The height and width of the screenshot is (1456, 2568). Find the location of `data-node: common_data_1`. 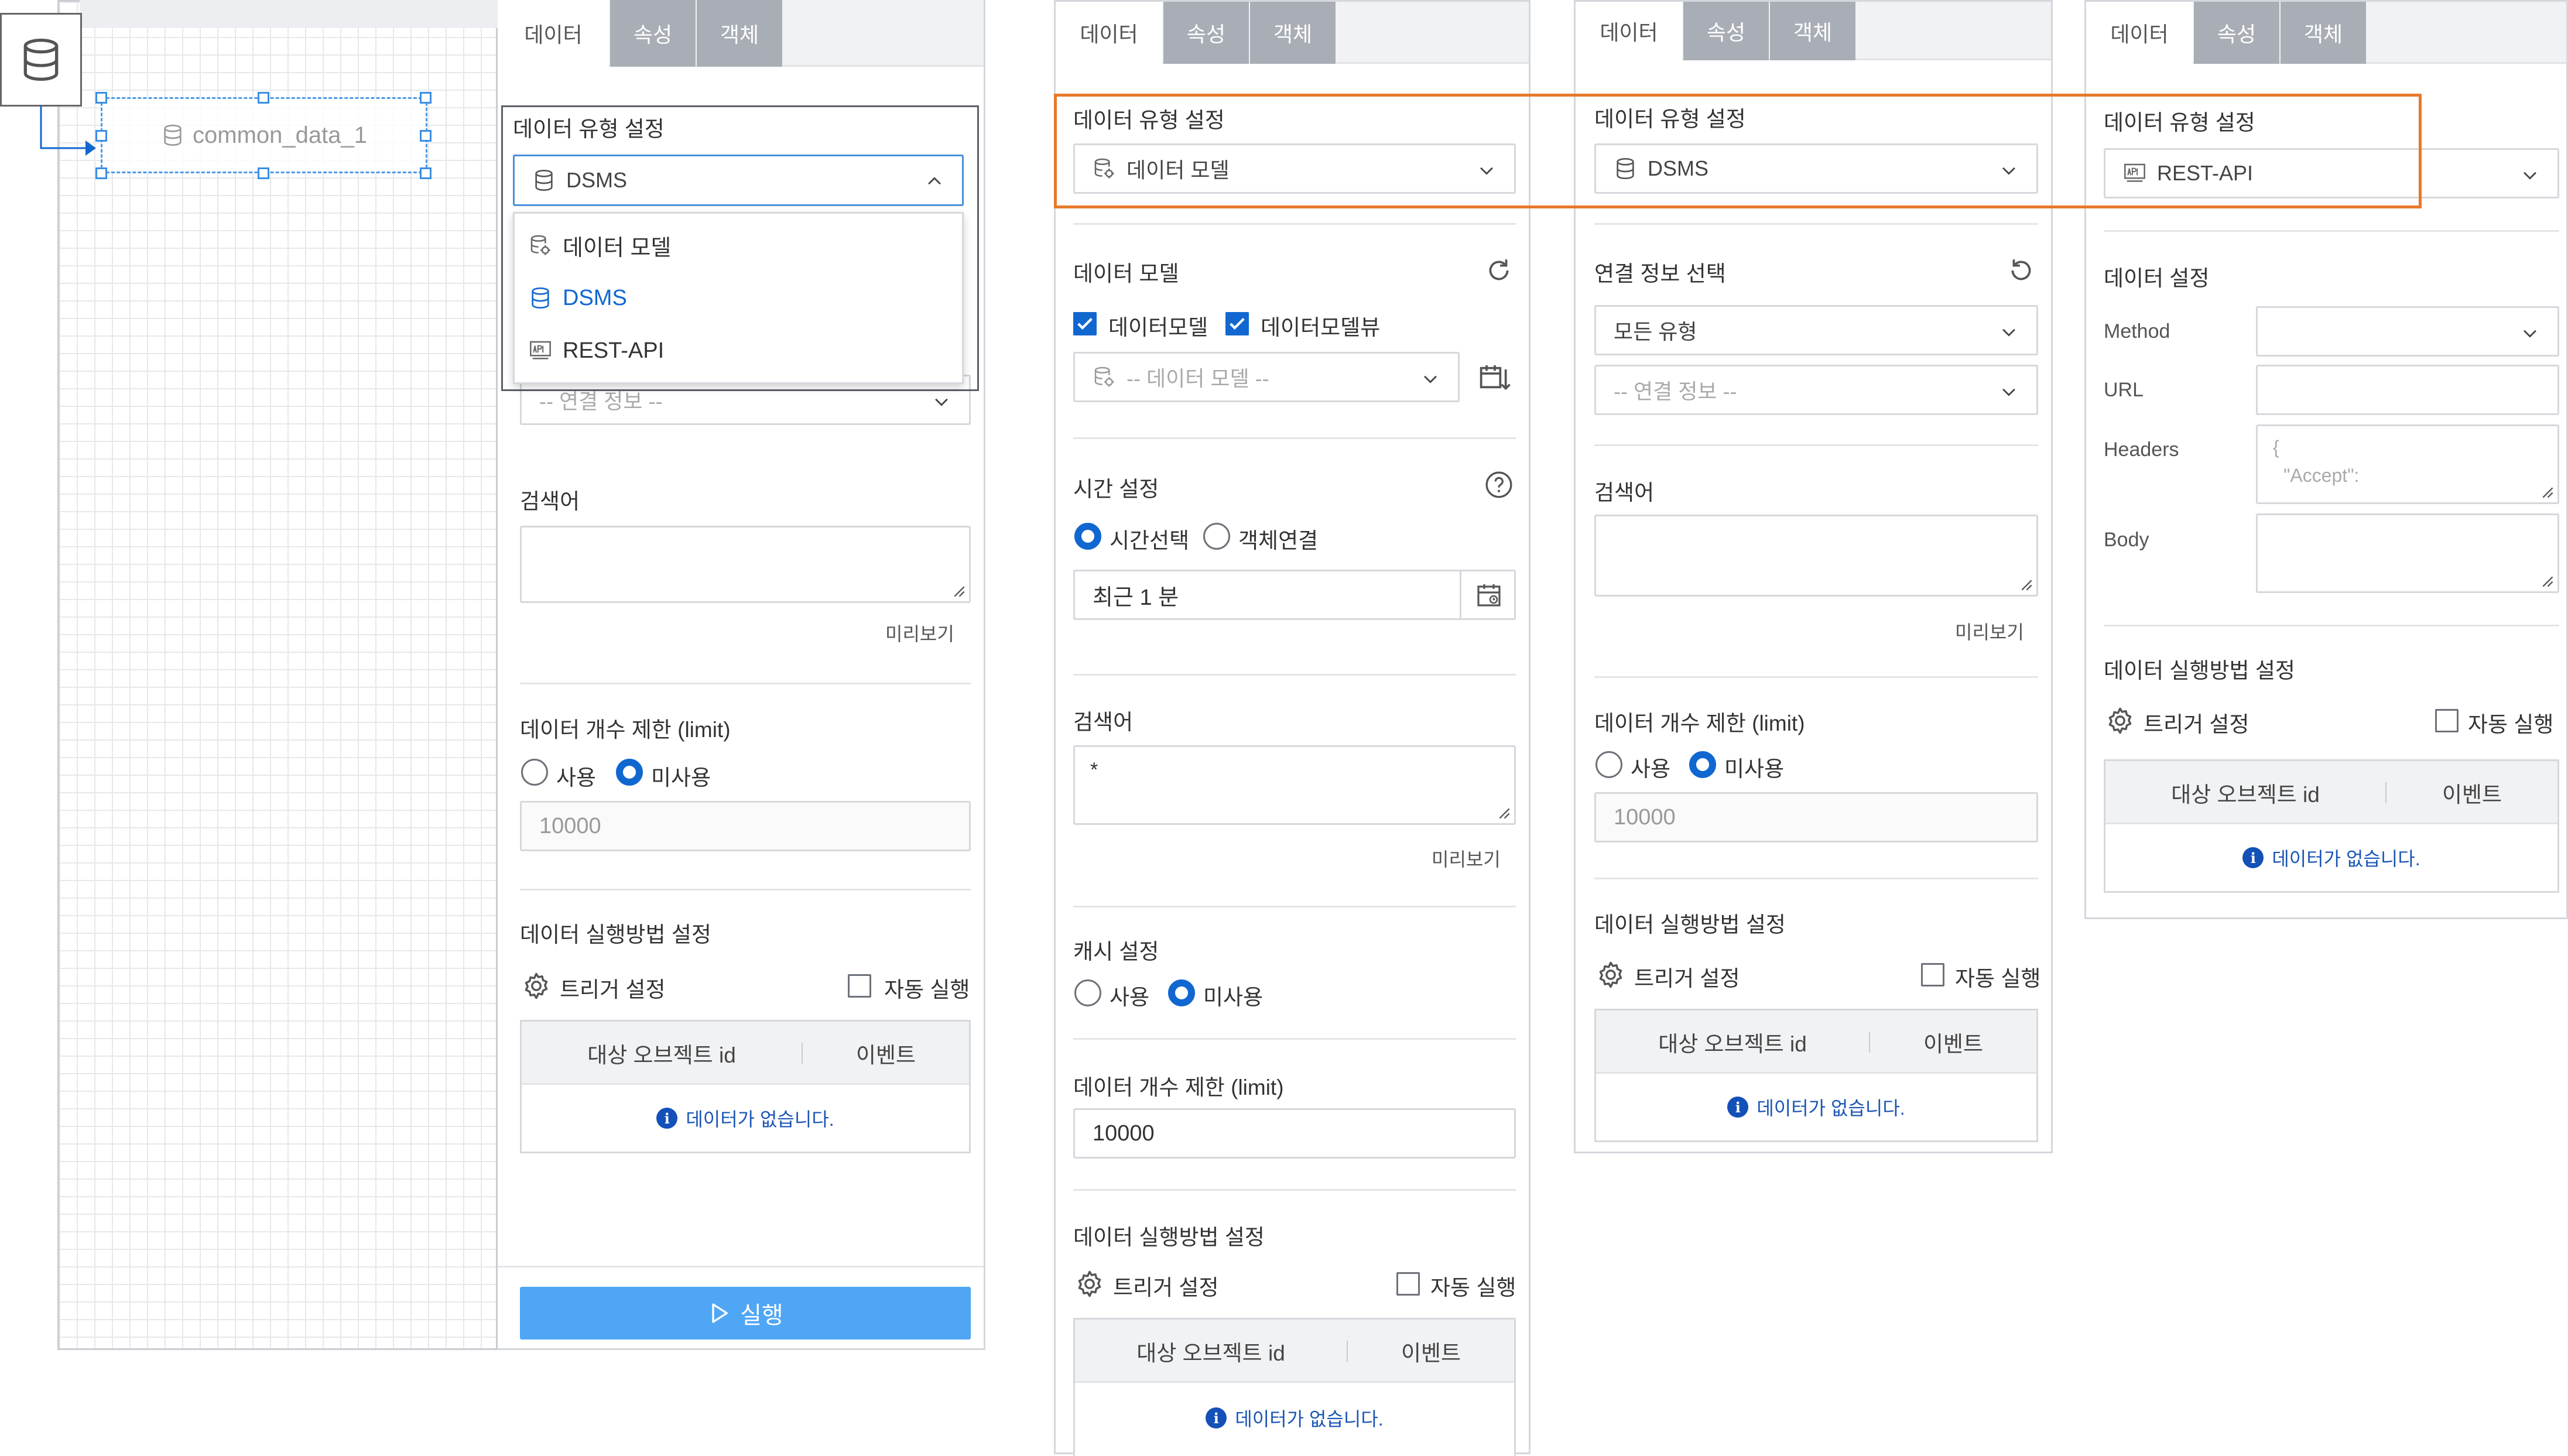

data-node: common_data_1 is located at coordinates (264, 135).